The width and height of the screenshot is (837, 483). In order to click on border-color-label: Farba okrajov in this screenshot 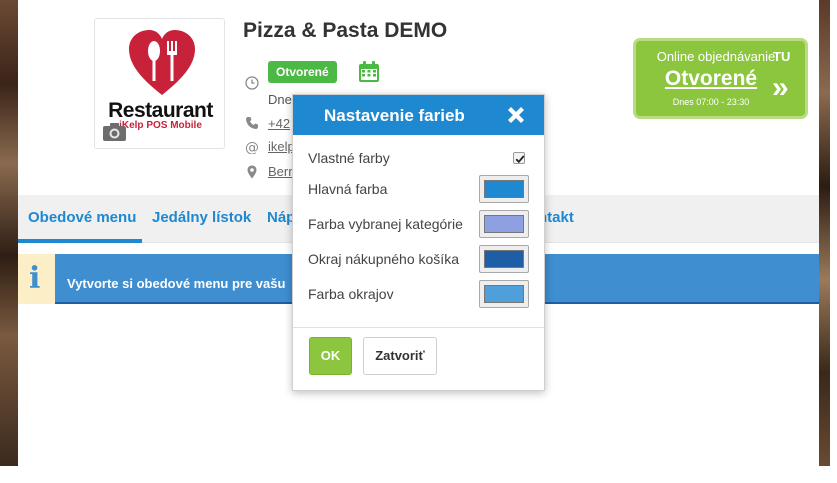, I will do `click(351, 294)`.